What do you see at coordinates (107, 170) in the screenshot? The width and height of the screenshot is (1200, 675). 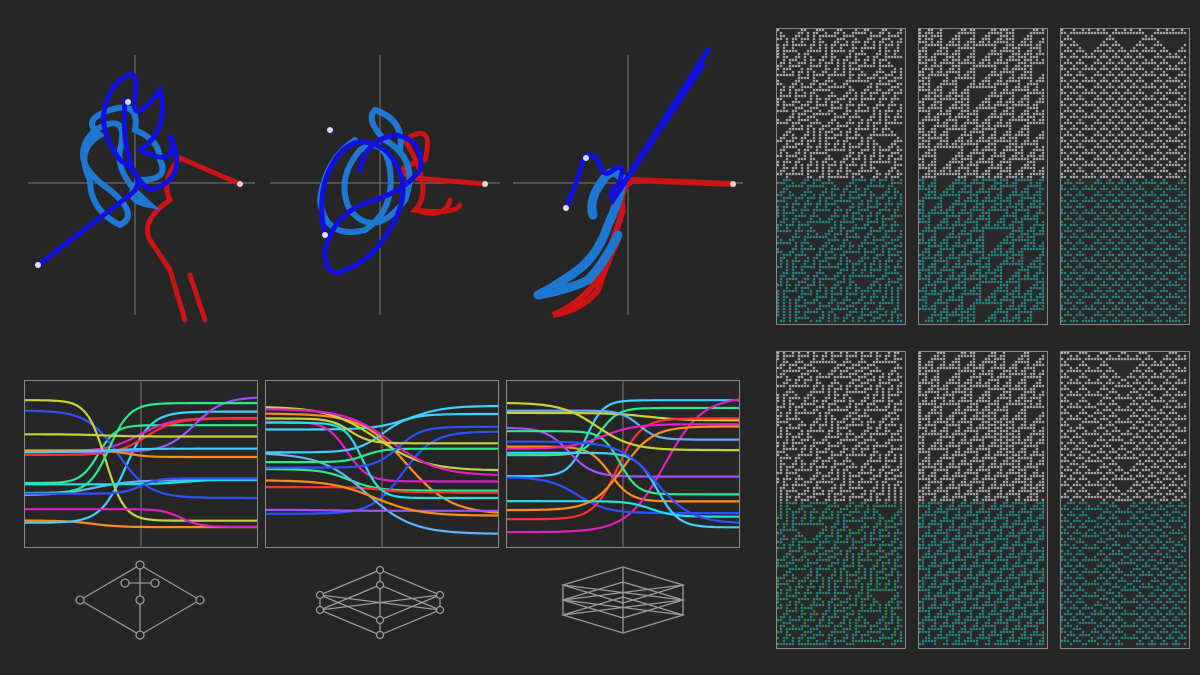 I see `trajectory-early` at bounding box center [107, 170].